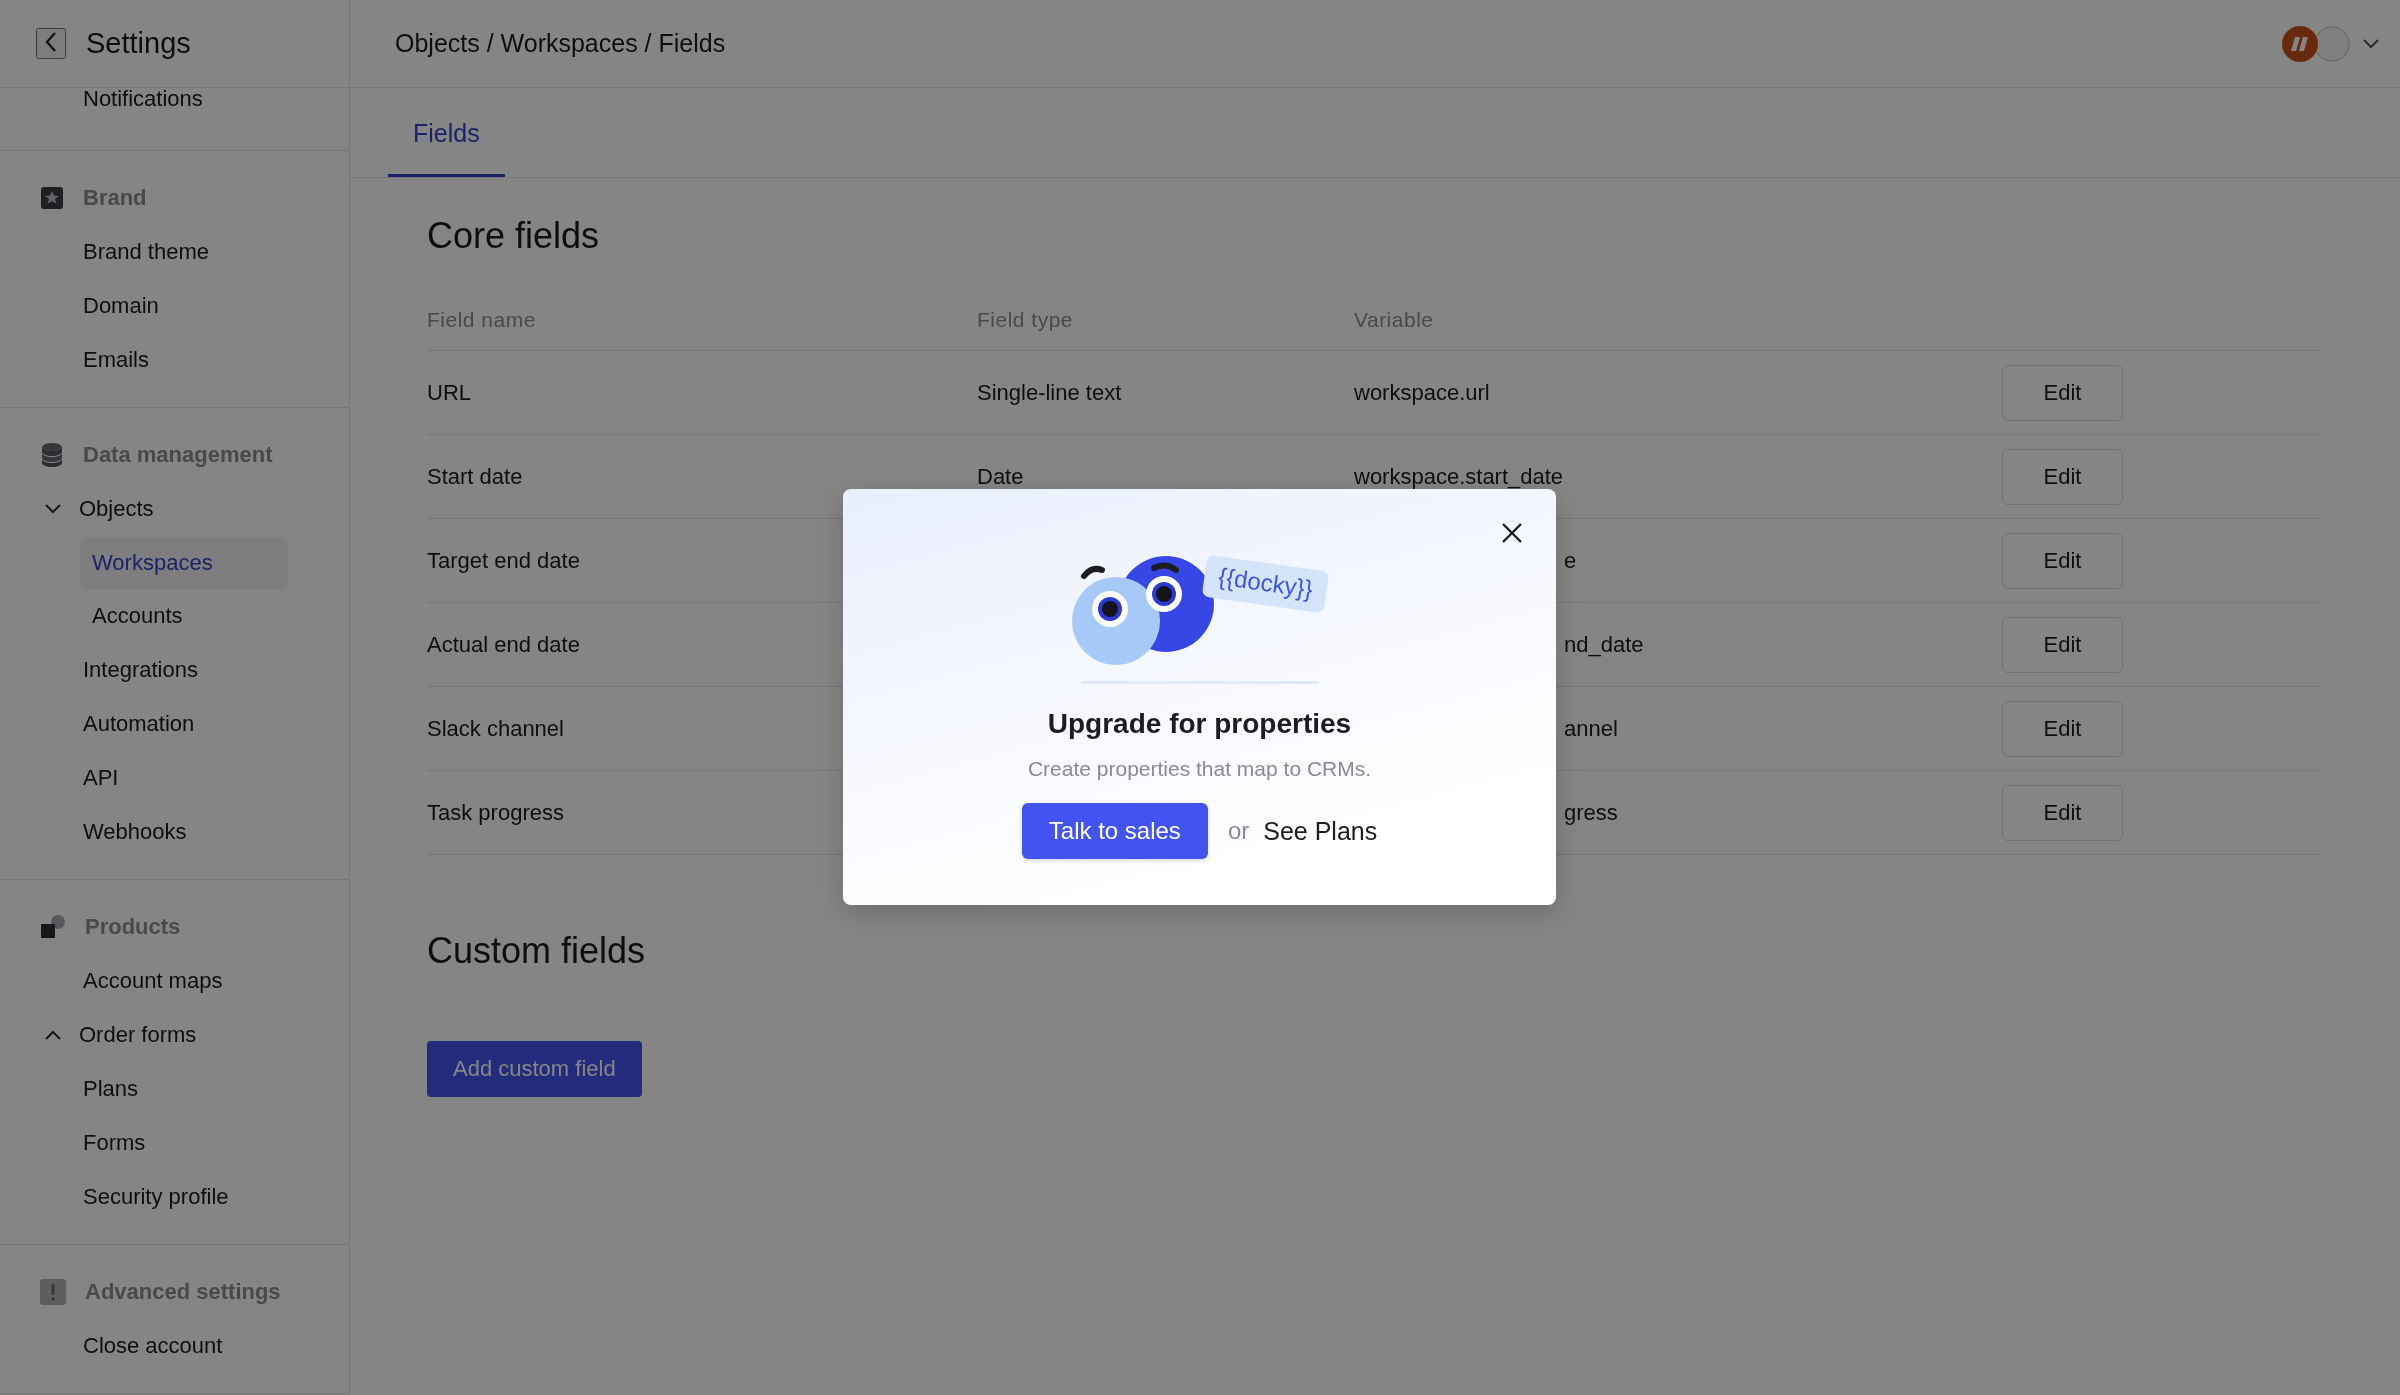  I want to click on table-cell: gress, so click(1591, 812).